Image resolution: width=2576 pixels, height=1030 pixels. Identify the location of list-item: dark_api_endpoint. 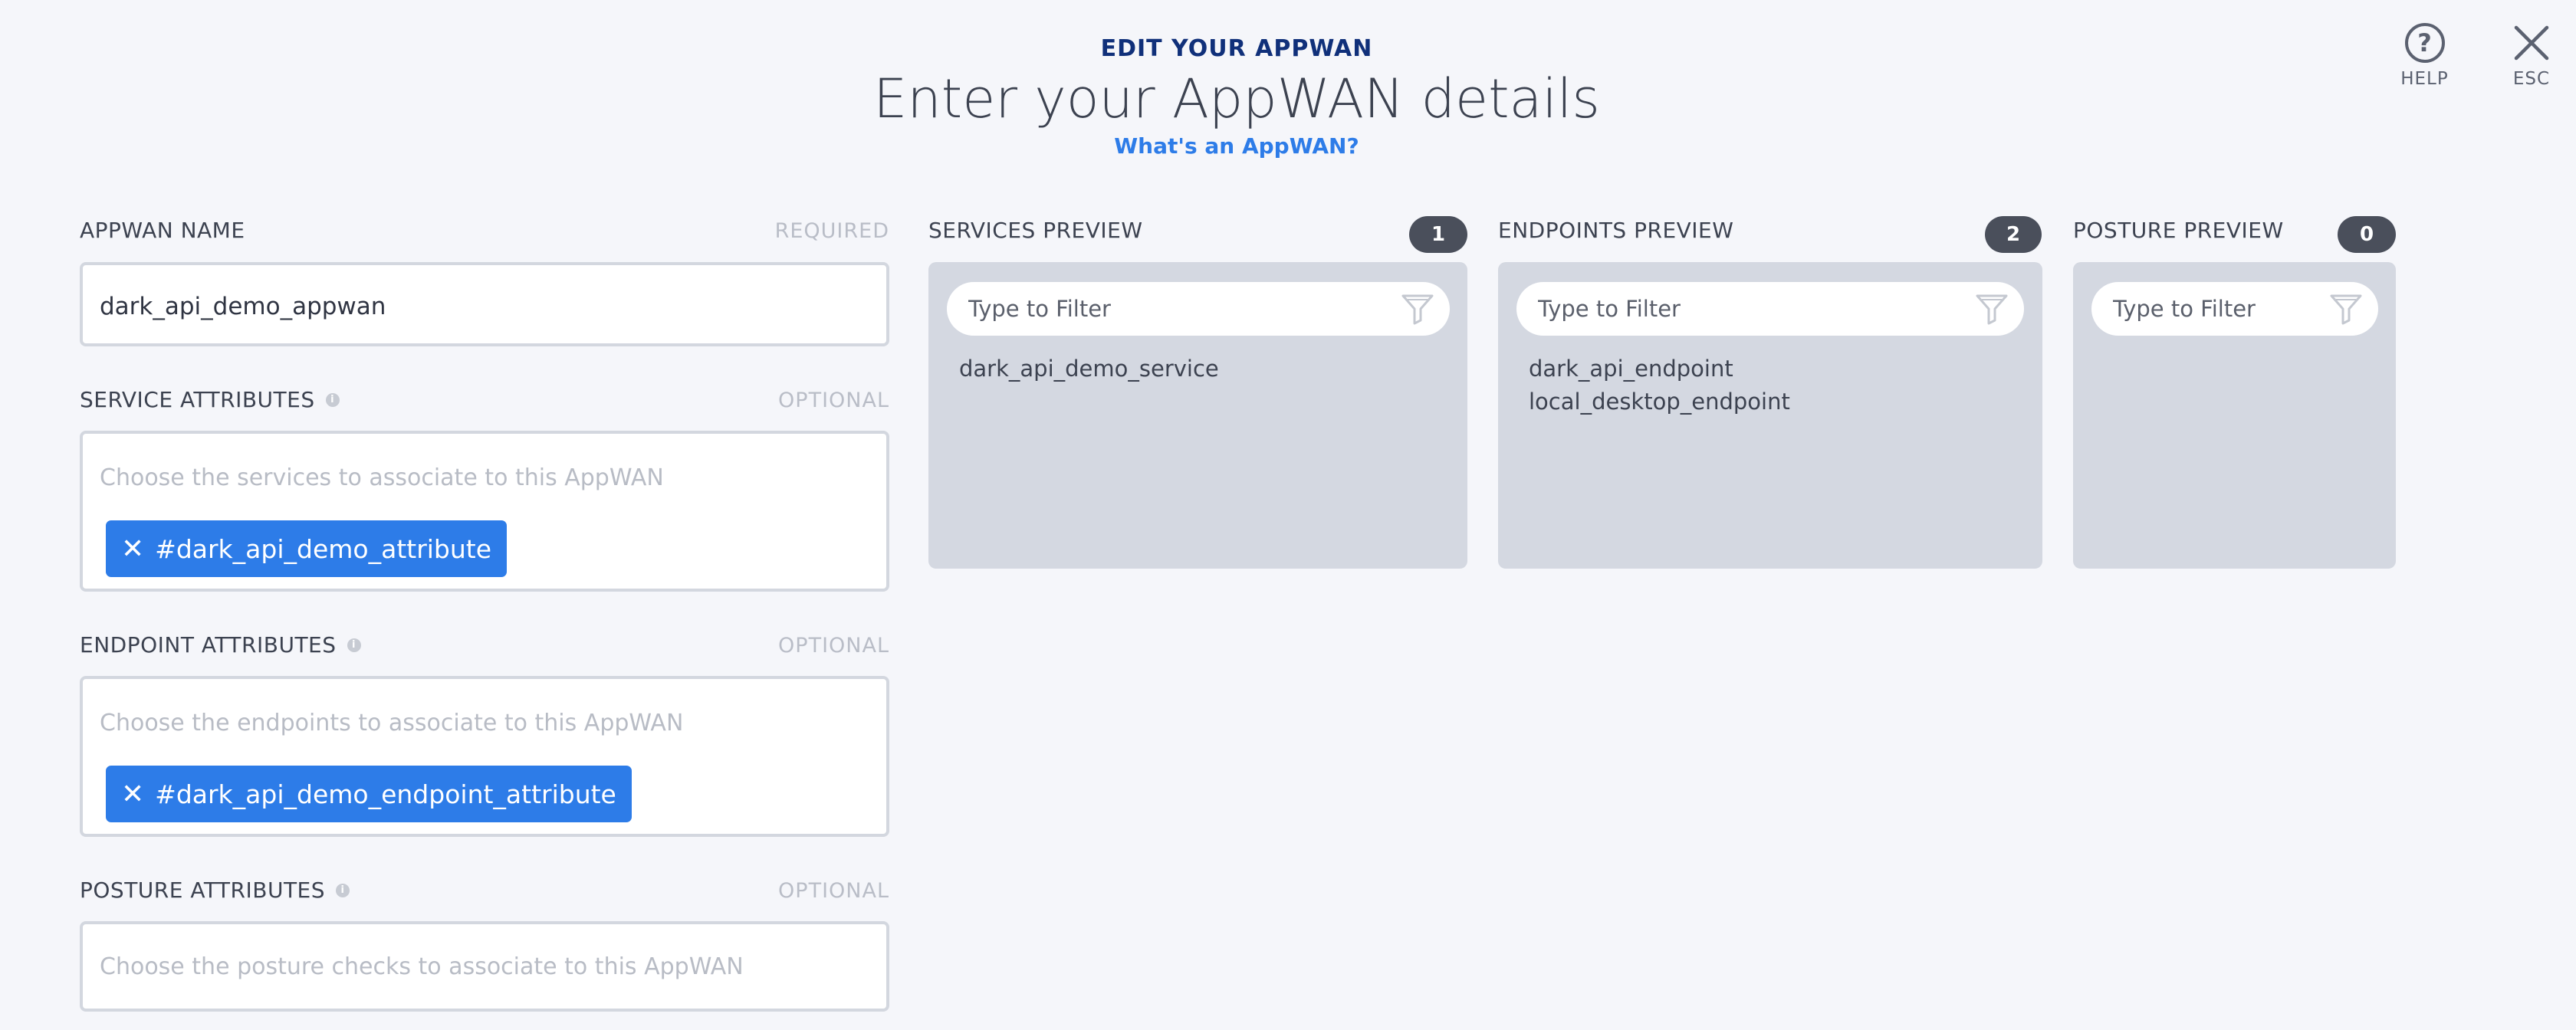
(1631, 369).